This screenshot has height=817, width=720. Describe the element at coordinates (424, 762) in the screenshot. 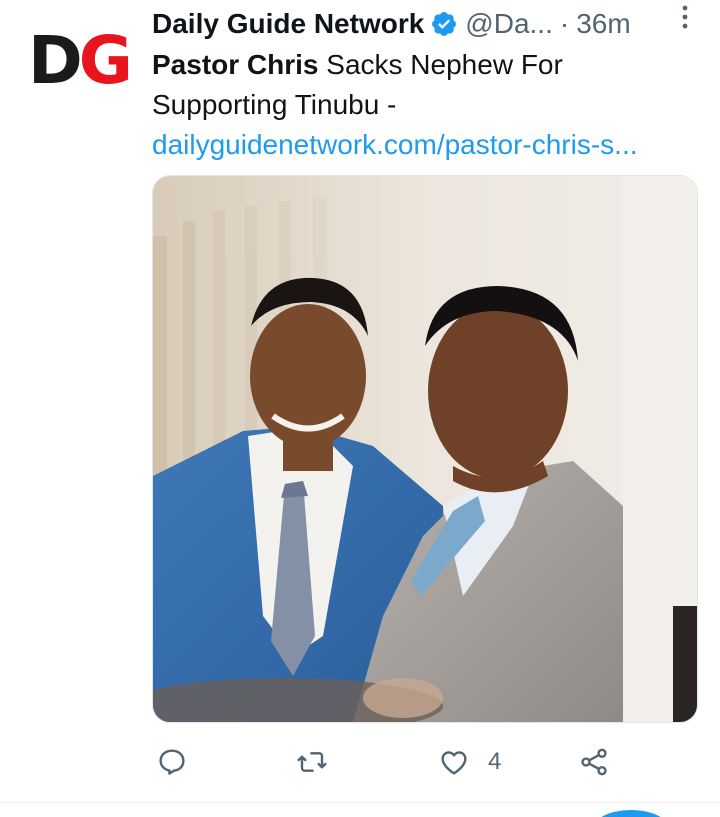

I see `tweet-actions: 4` at that location.